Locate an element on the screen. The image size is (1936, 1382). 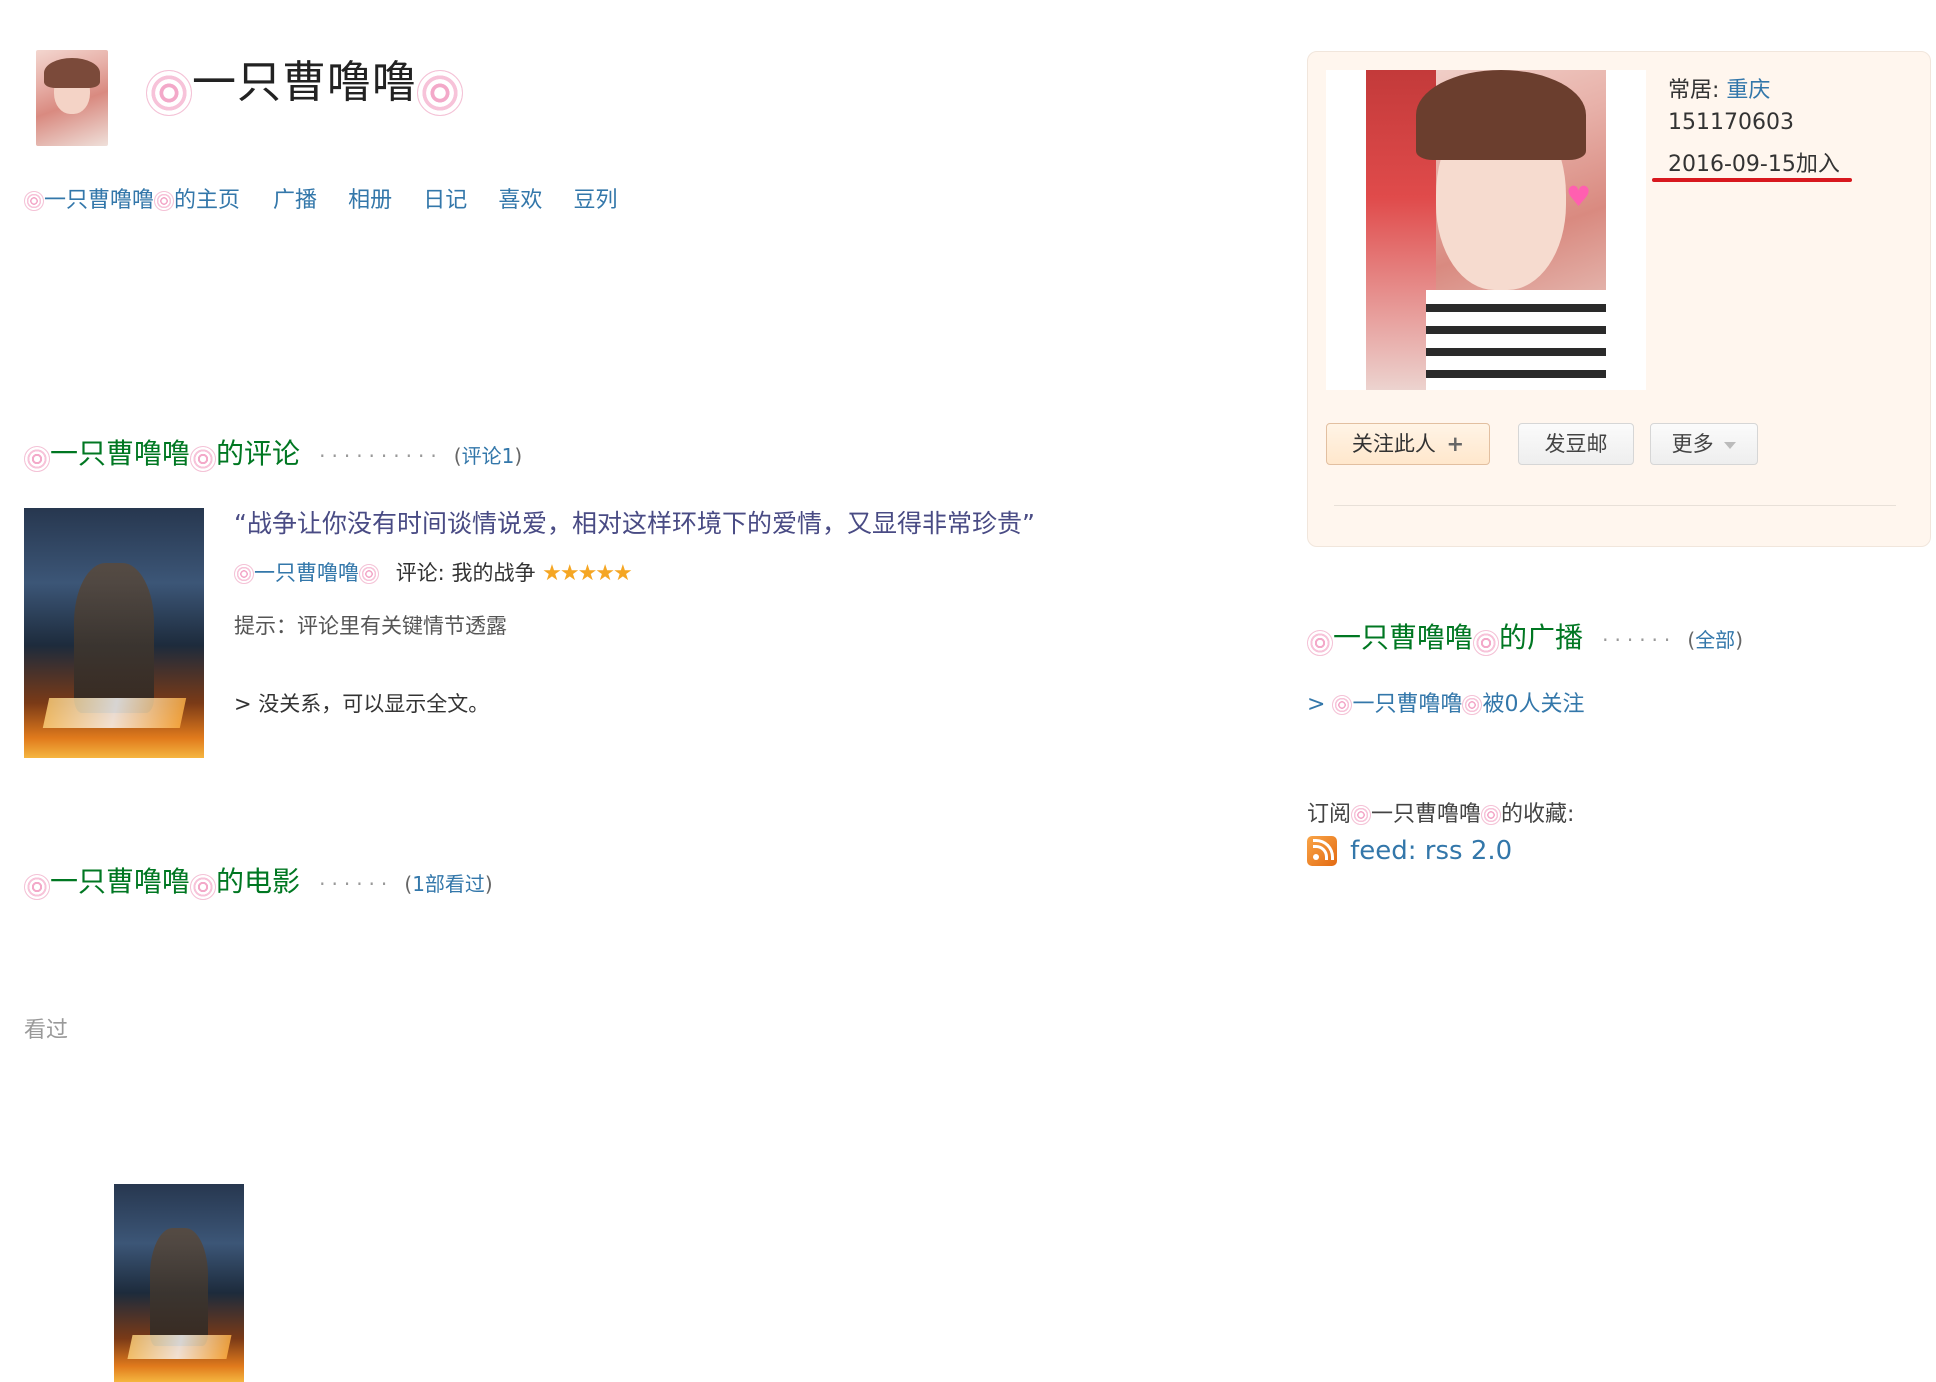
rss-feed: feed: rss 2.0 is located at coordinates (1409, 850).